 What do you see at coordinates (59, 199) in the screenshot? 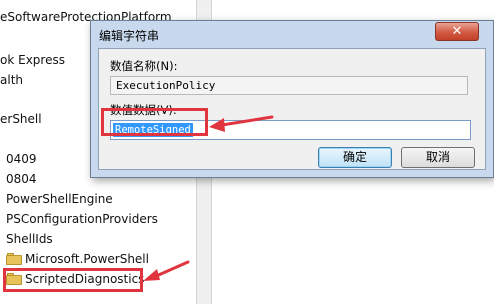
I see `tree-item: PowerShellEngine` at bounding box center [59, 199].